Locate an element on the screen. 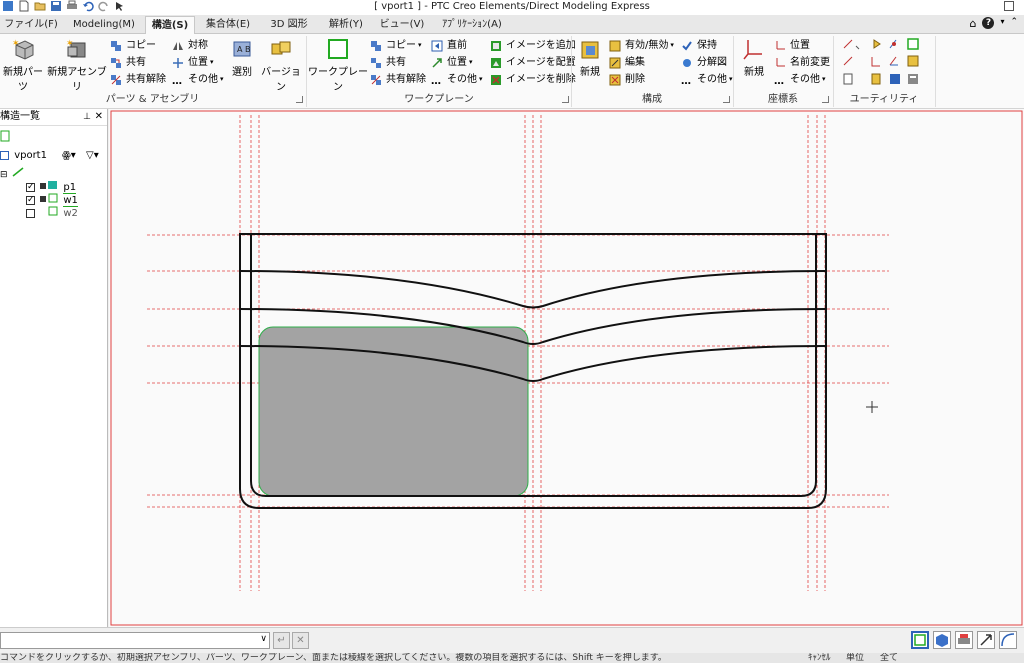 Image resolution: width=1024 pixels, height=663 pixels. tab-assembly: 集合体(E) is located at coordinates (228, 25).